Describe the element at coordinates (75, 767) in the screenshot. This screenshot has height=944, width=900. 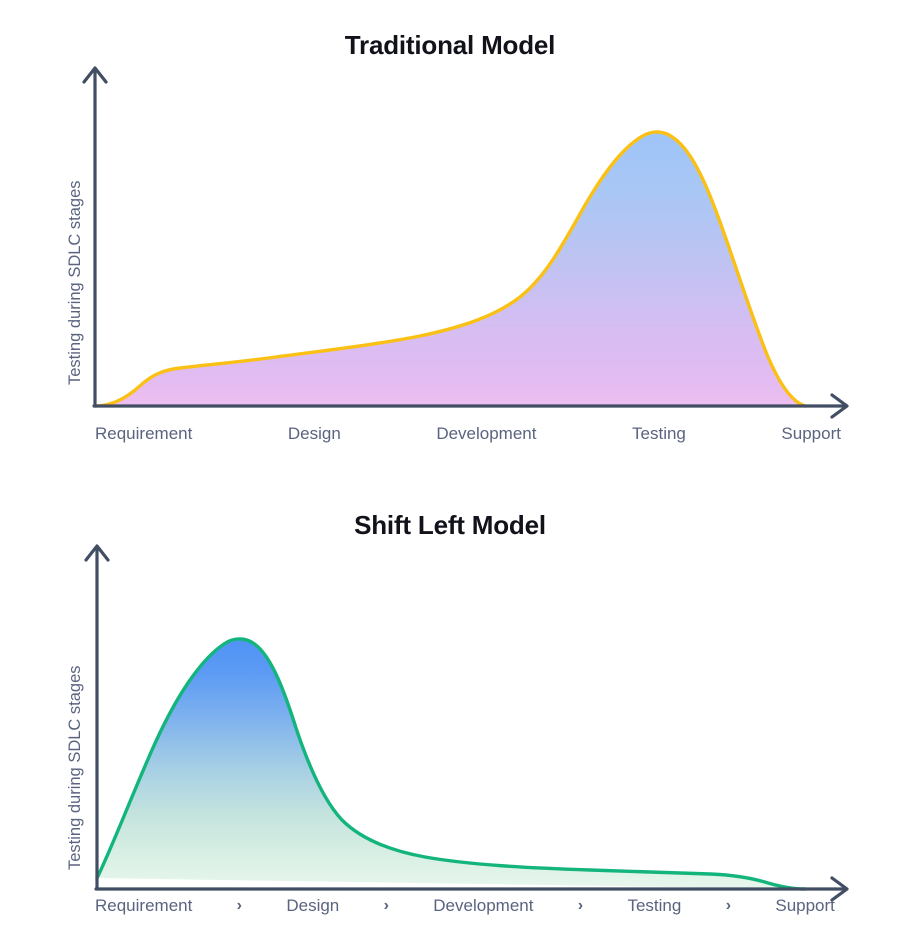
I see `y-axis-label-shift-left: Testing during SDLC stages` at that location.